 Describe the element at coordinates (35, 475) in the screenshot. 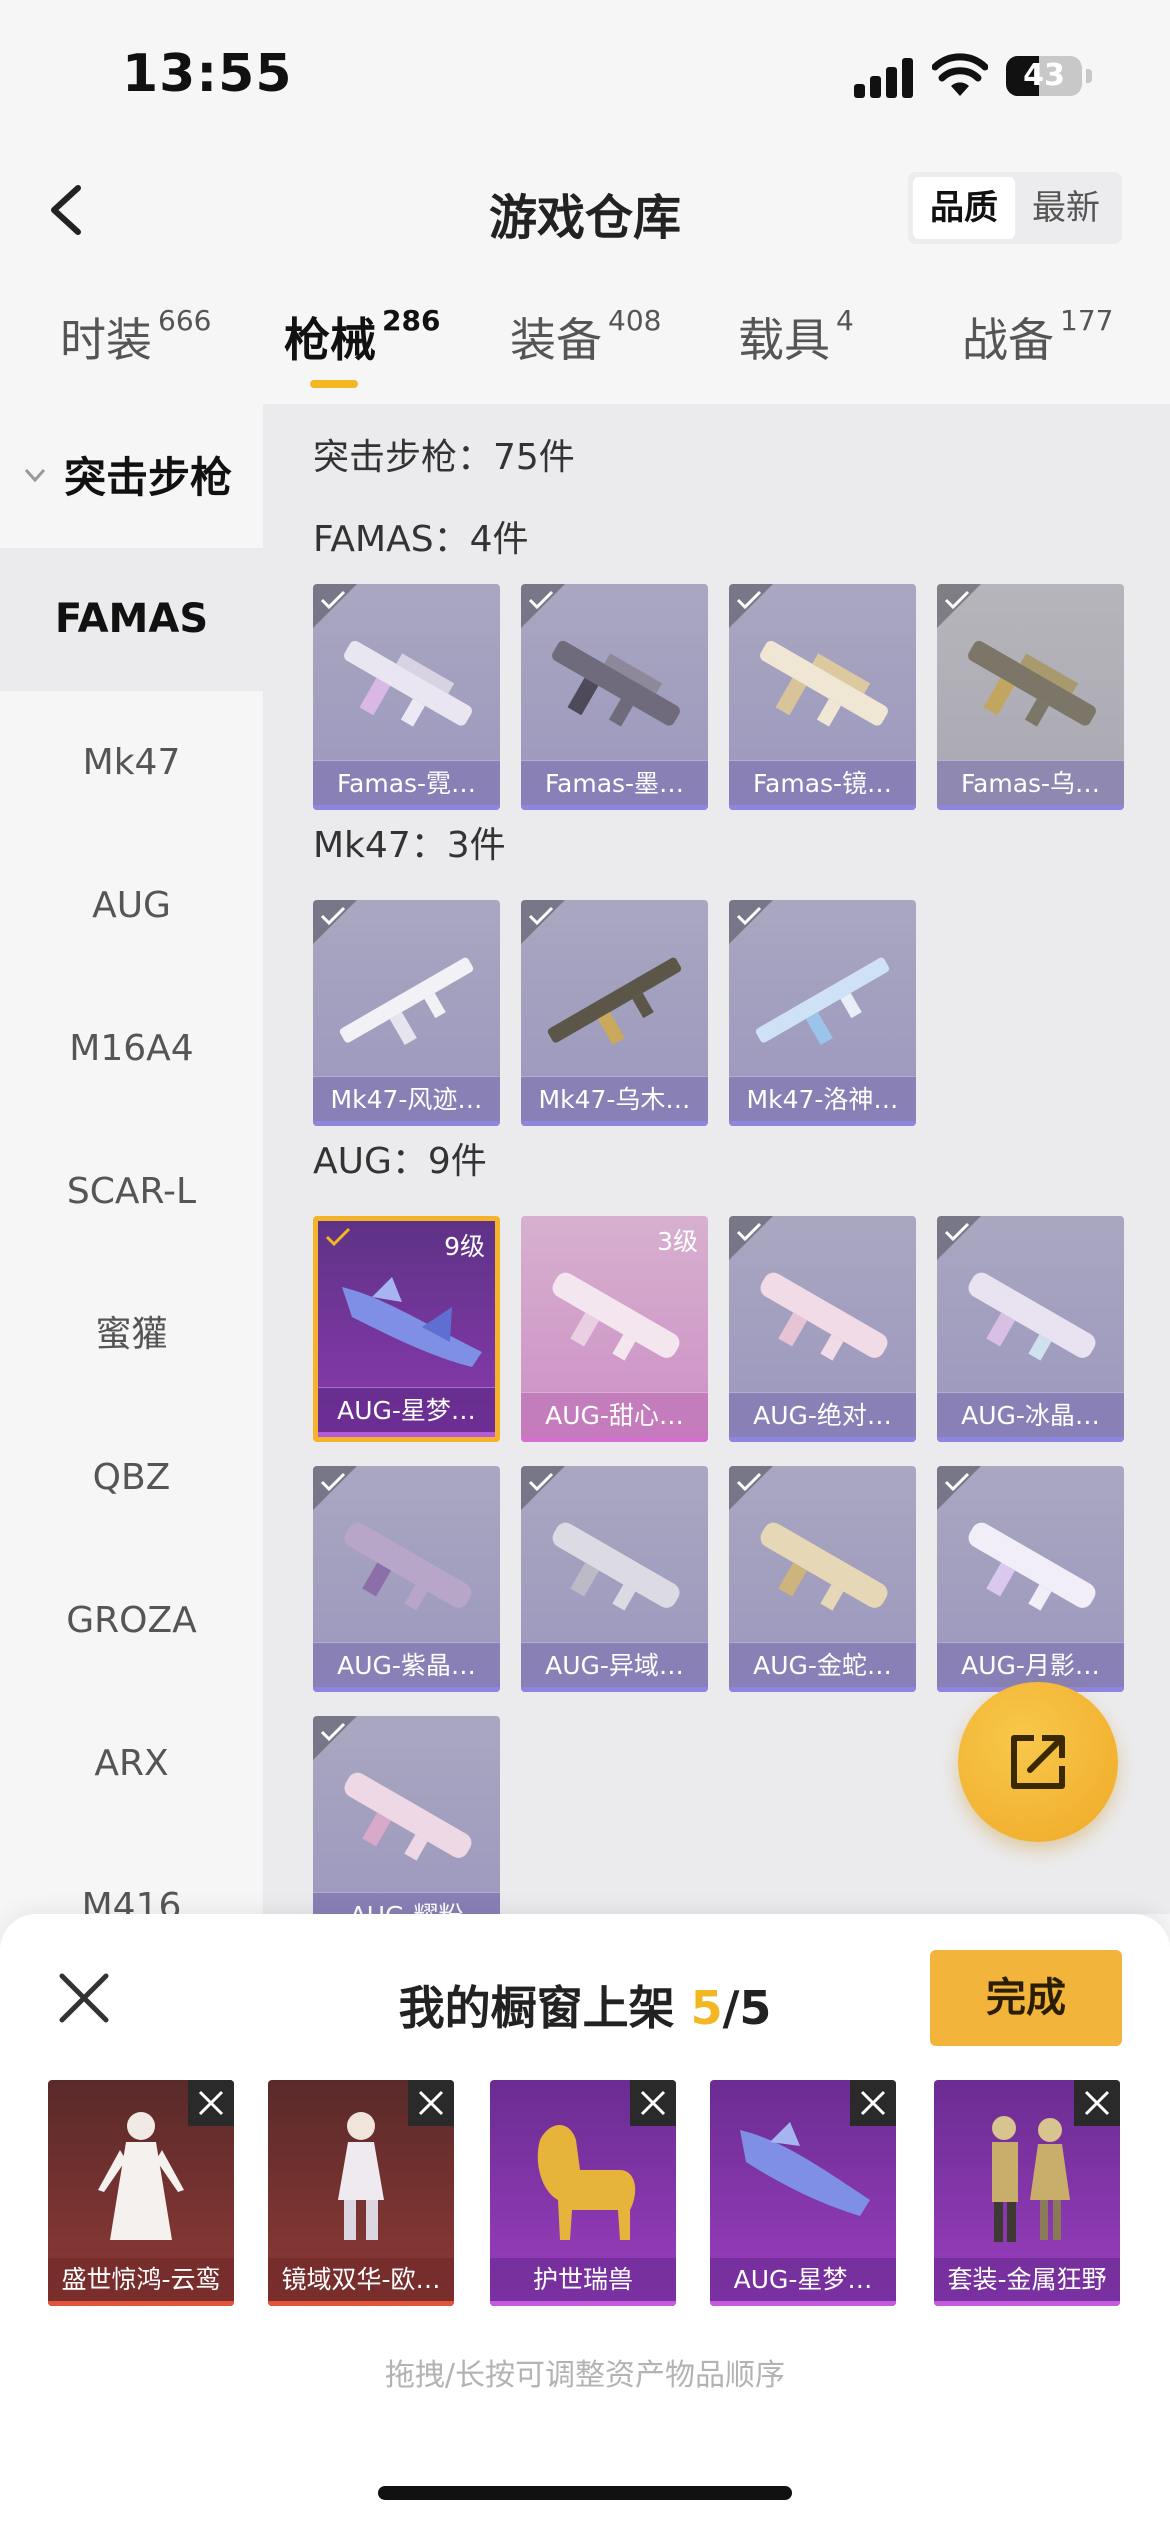

I see `chevron-down-icon` at that location.